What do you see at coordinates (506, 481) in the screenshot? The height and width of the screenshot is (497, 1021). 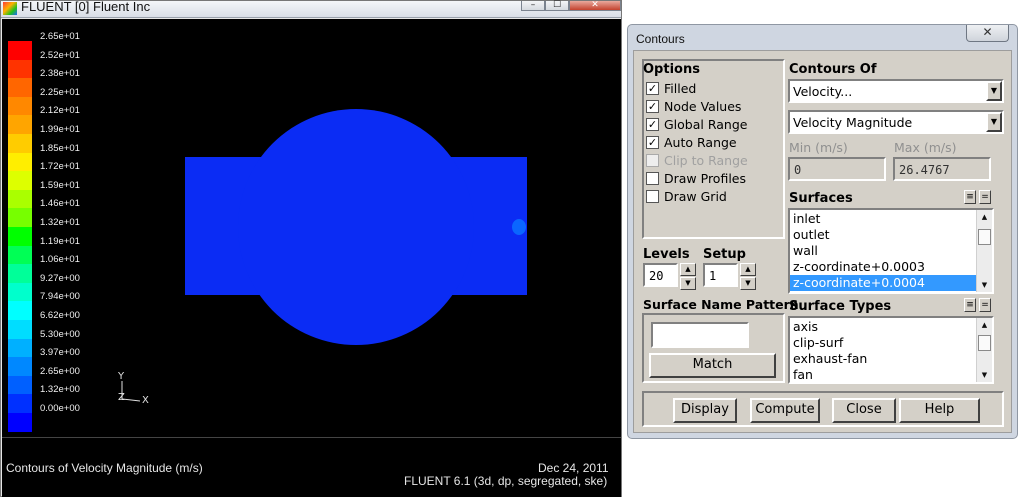 I see `solver-version: FLUENT 6.1 (3d, dp, segregated, ske)` at bounding box center [506, 481].